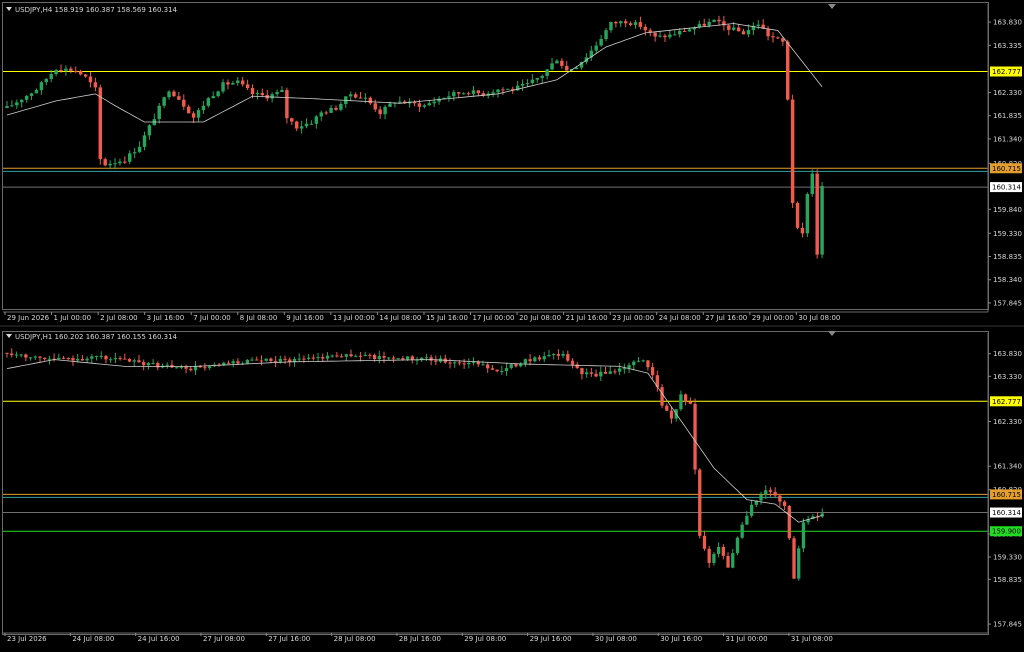 The width and height of the screenshot is (1024, 652). I want to click on y-tick-label: 163.830, so click(1007, 354).